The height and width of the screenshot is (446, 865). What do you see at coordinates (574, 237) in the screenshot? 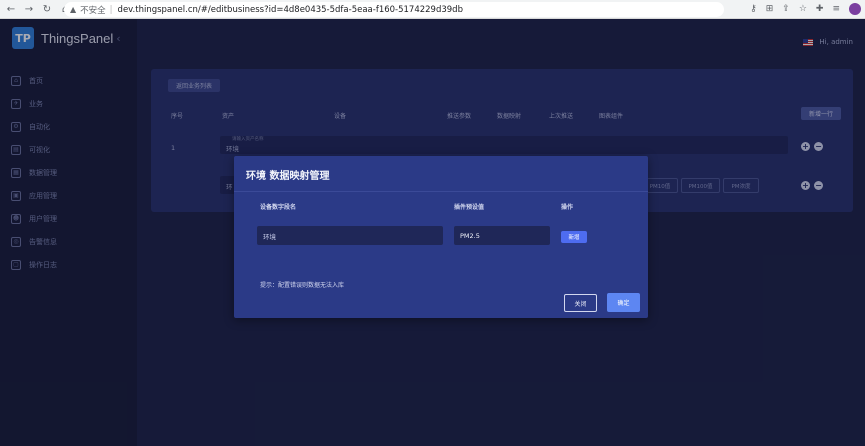
I see `add-mapping-button: 新增` at bounding box center [574, 237].